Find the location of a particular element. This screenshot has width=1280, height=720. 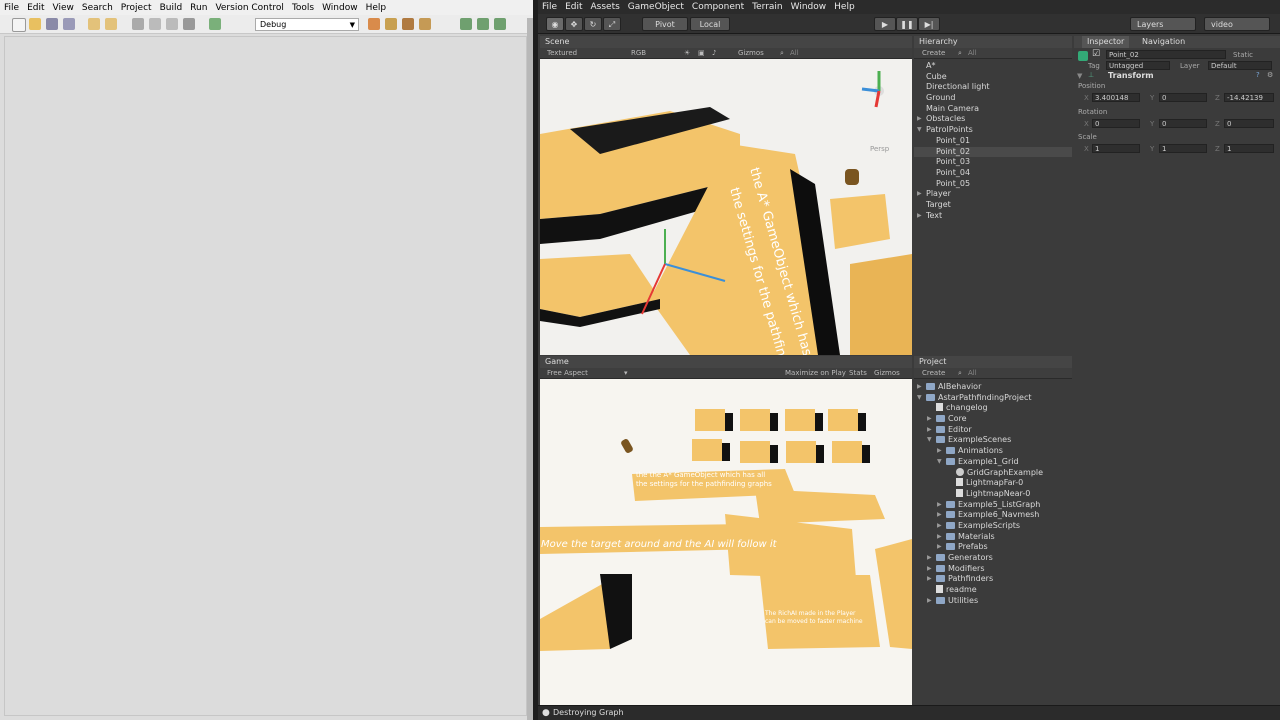

project-item-core: ▶ Core is located at coordinates (993, 419).